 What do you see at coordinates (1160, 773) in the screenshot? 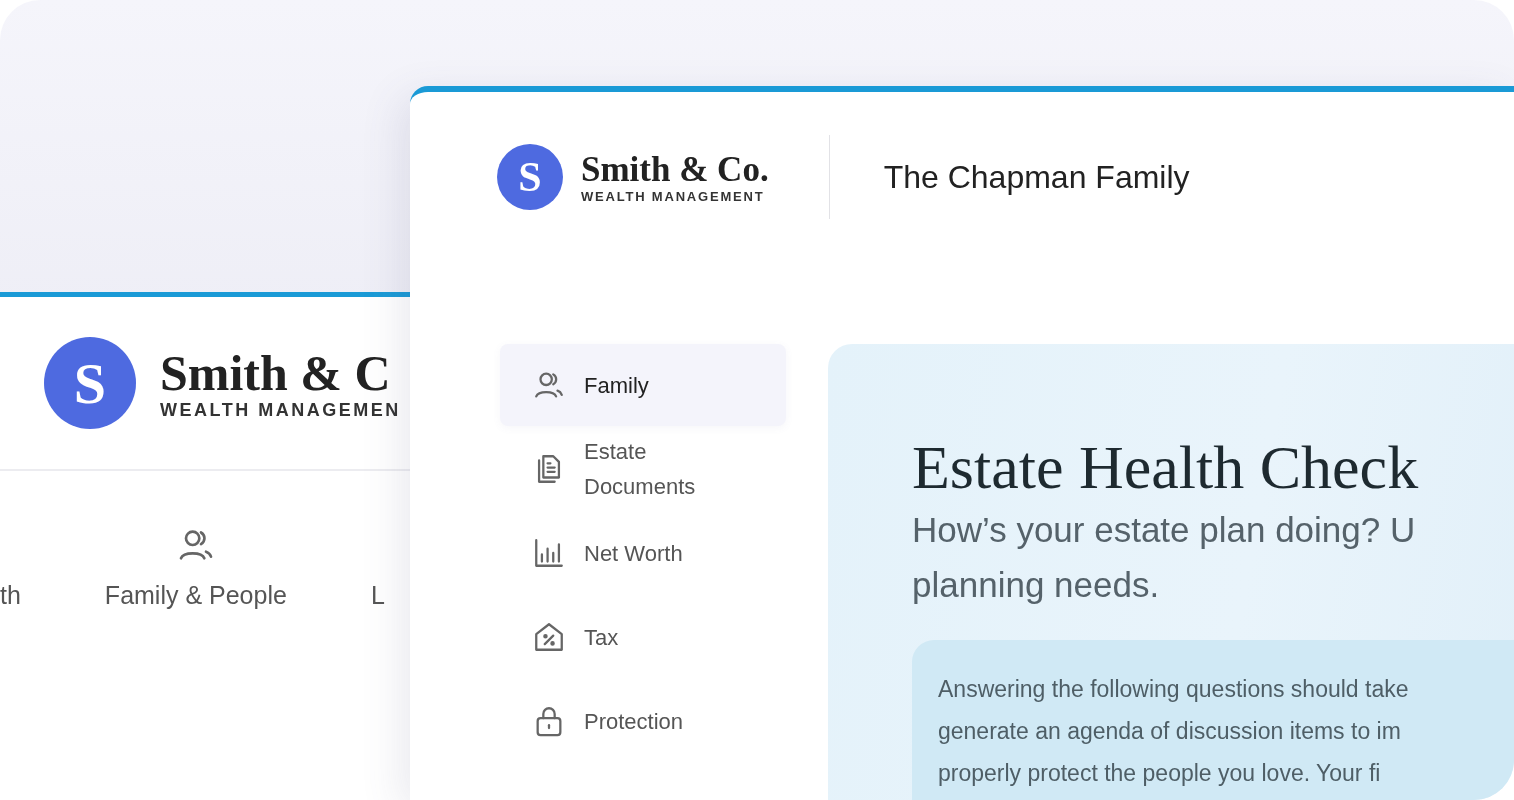
I see `intro-text: properly protect the people you love. Your fi` at bounding box center [1160, 773].